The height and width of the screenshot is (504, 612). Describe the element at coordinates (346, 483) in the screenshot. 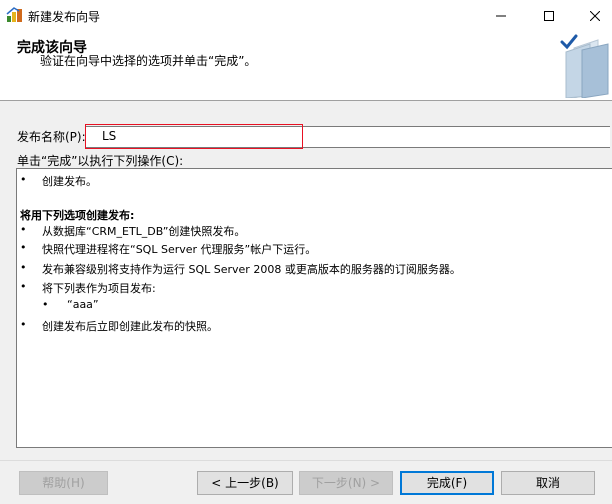

I see `next-button: 下一步(N) >` at that location.